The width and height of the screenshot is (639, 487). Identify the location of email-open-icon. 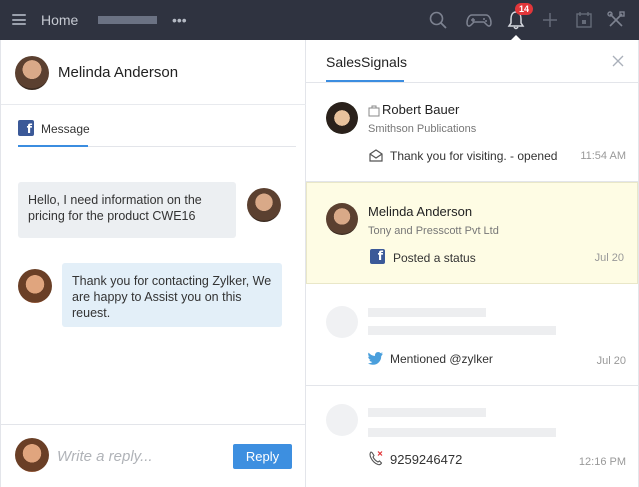
(376, 155).